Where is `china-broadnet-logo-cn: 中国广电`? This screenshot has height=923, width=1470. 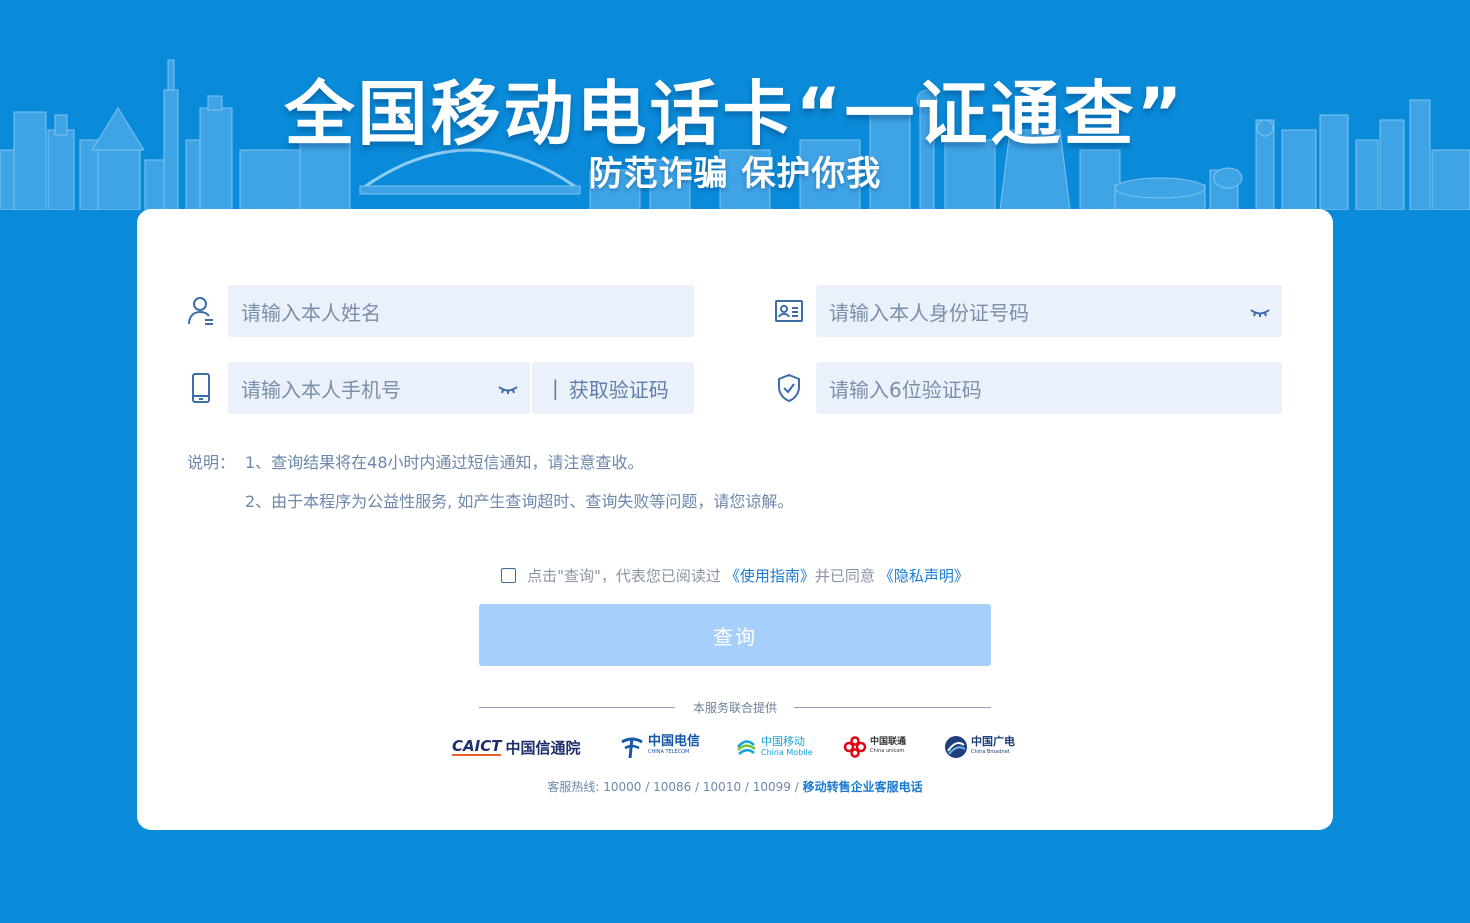 china-broadnet-logo-cn: 中国广电 is located at coordinates (993, 741).